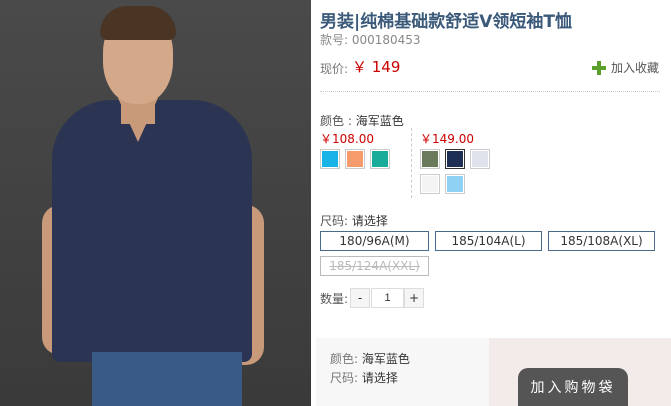 Image resolution: width=671 pixels, height=406 pixels. I want to click on summary-size: 尺码: 请选择, so click(364, 377).